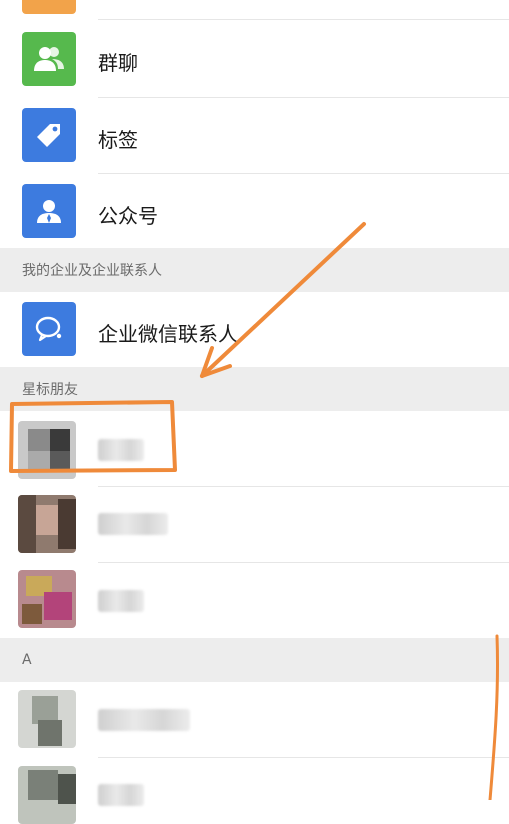  Describe the element at coordinates (27, 660) in the screenshot. I see `section-title: A` at that location.